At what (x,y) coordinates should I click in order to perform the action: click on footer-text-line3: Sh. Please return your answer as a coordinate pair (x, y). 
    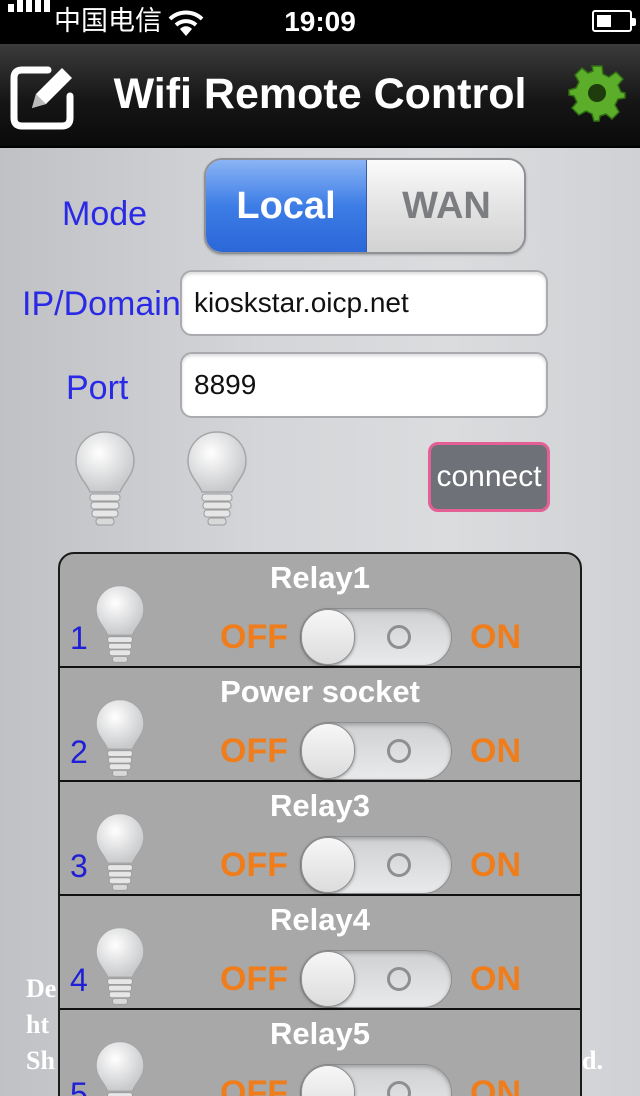
    Looking at the image, I should click on (40, 1060).